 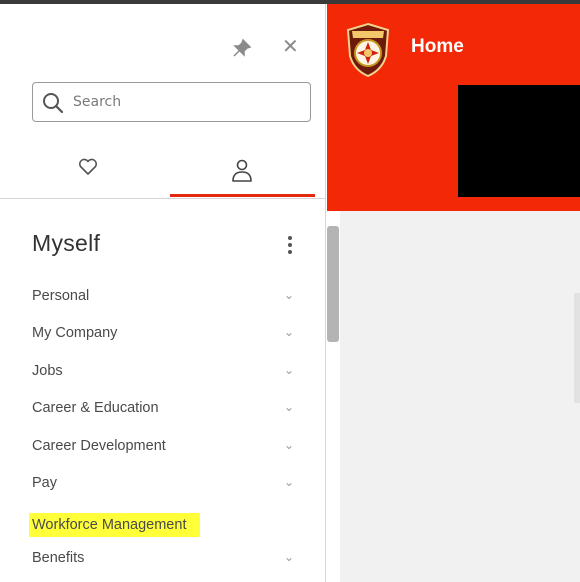 I want to click on redacted-block, so click(x=519, y=141).